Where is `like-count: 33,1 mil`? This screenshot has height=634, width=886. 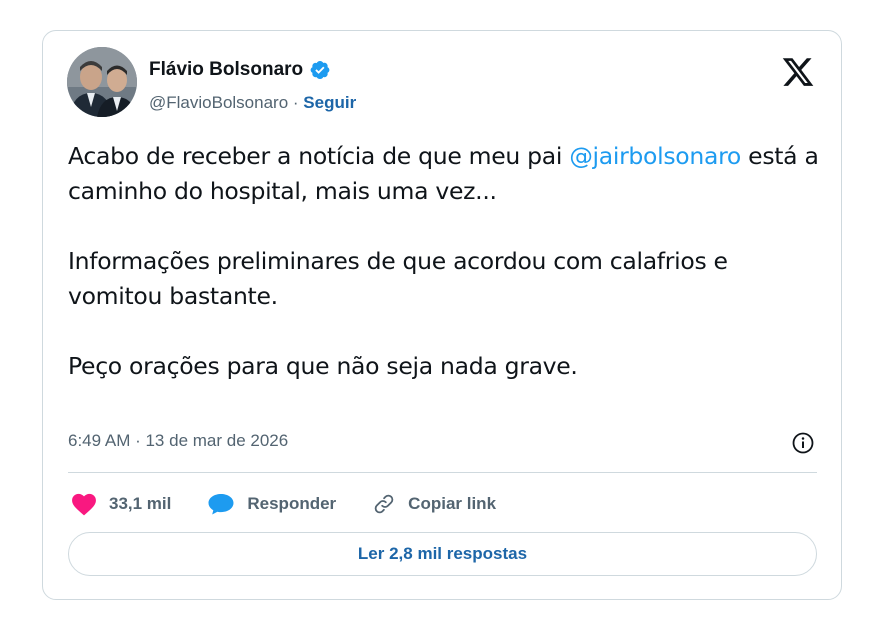 like-count: 33,1 mil is located at coordinates (140, 503).